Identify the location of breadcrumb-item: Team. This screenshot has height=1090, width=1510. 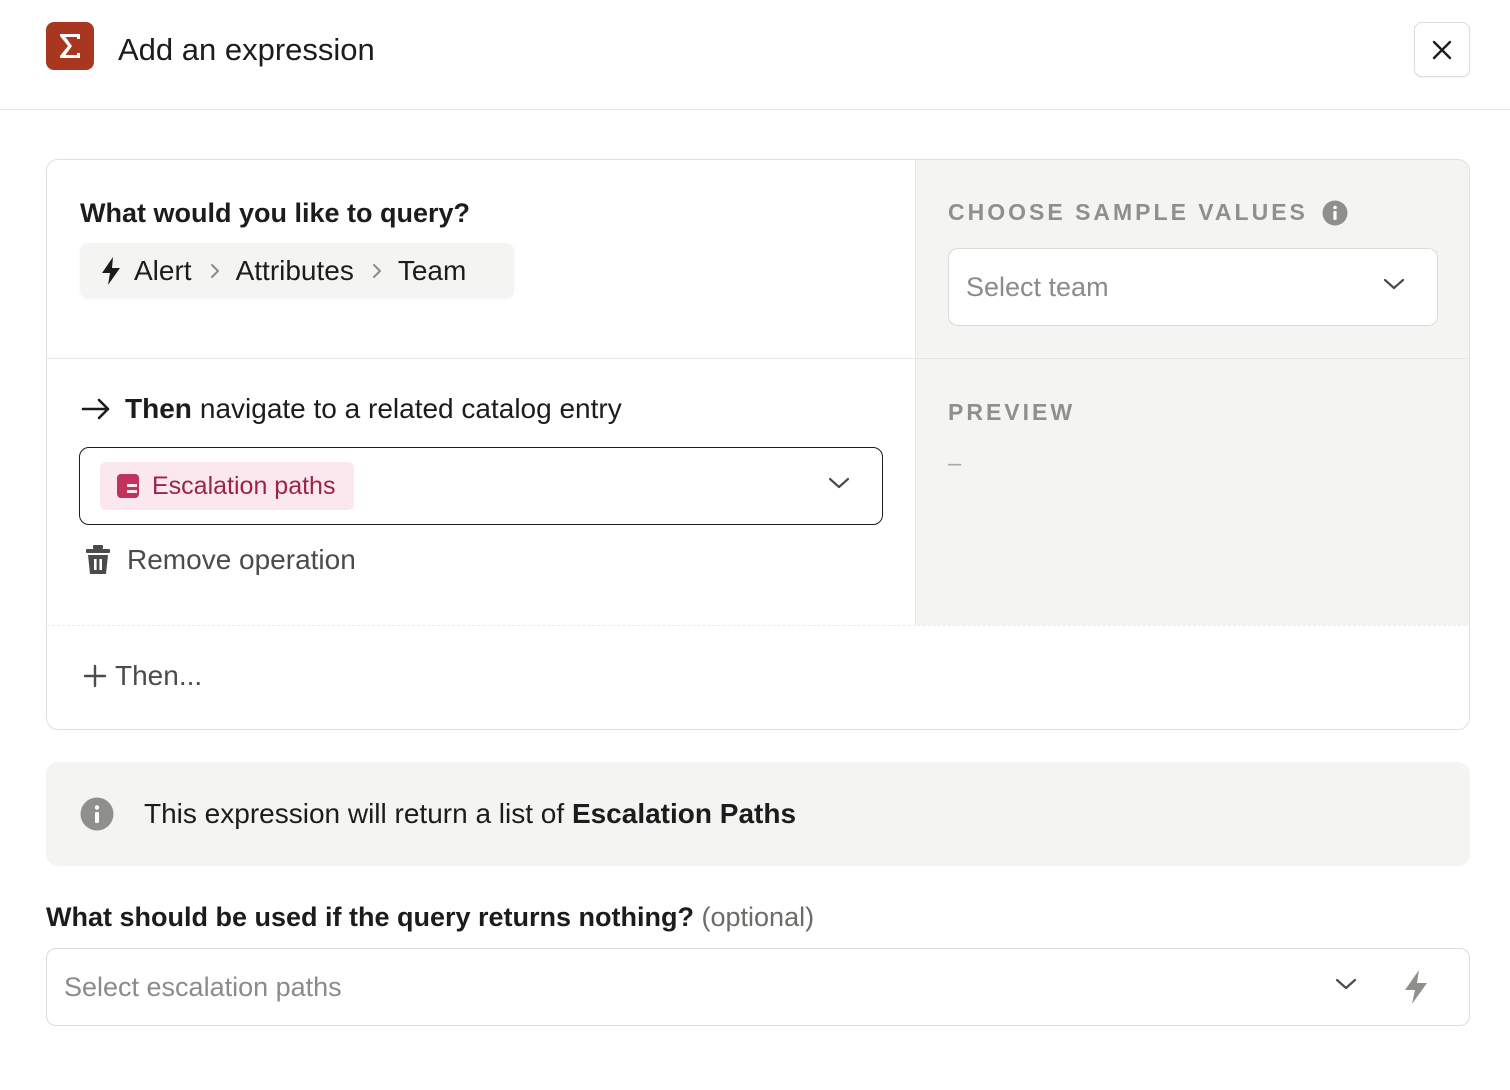
(432, 270).